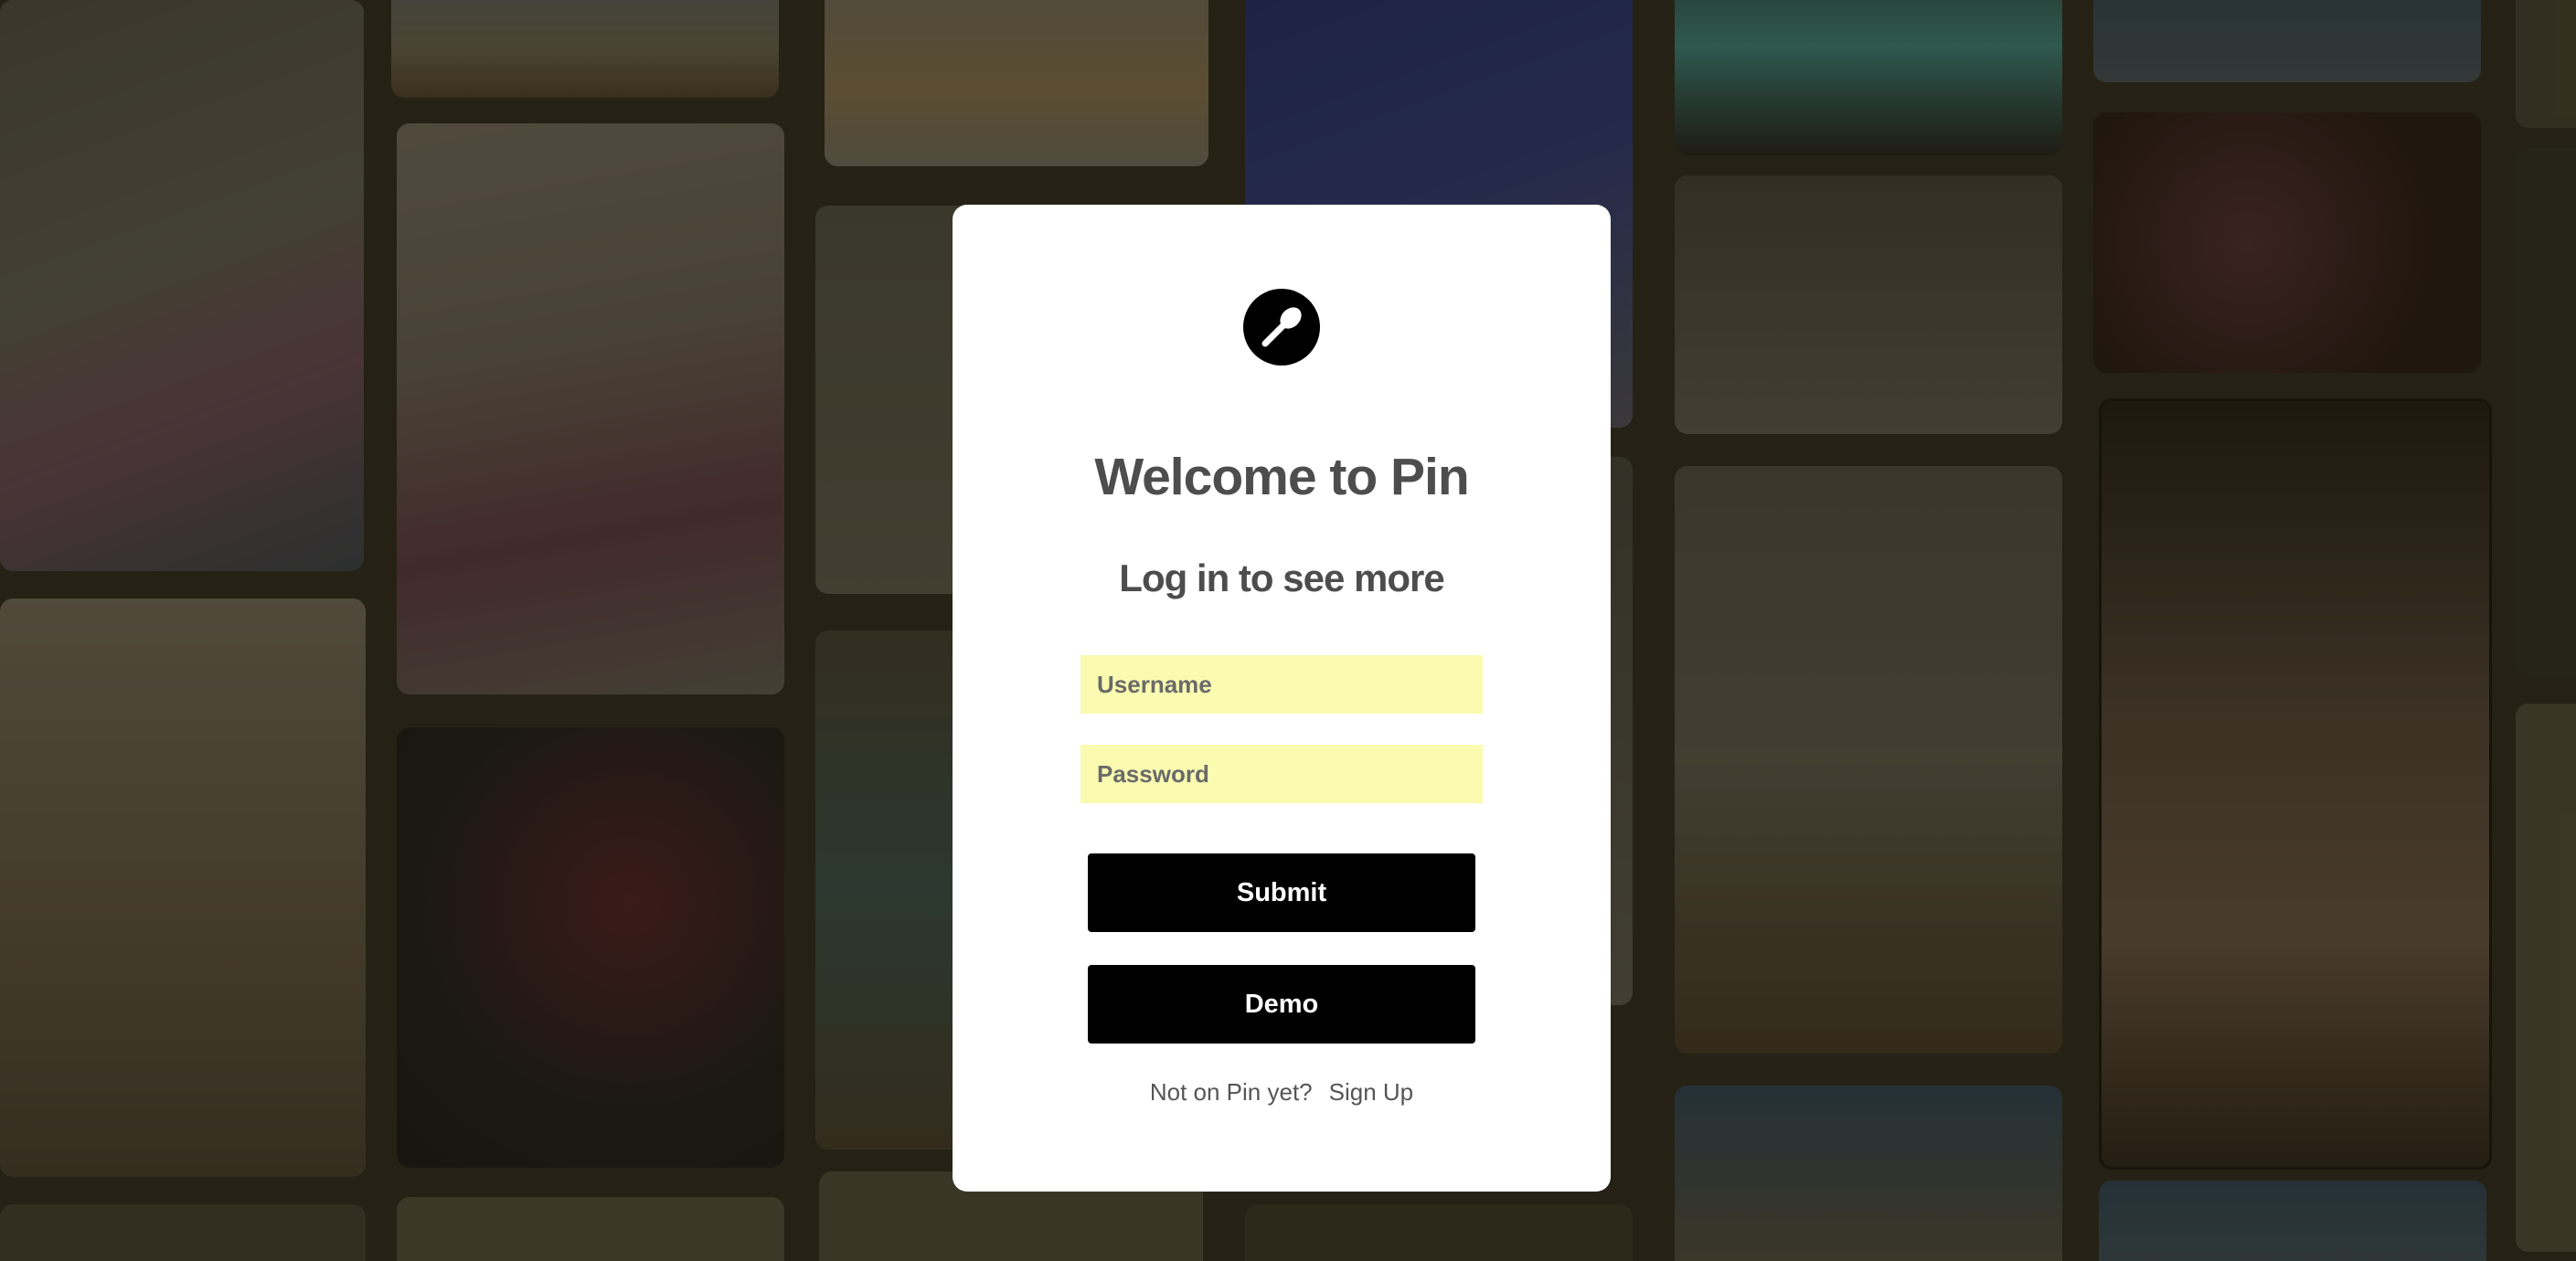  What do you see at coordinates (1281, 578) in the screenshot?
I see `page-subtitle: Log in to see more` at bounding box center [1281, 578].